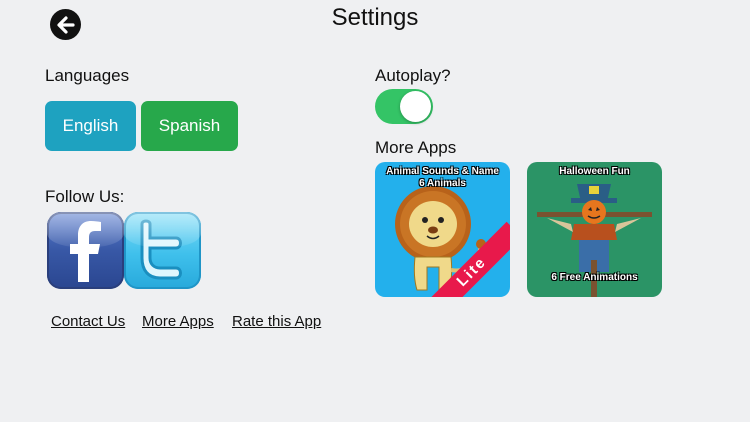 The width and height of the screenshot is (750, 422). What do you see at coordinates (594, 229) in the screenshot?
I see `app-tile-halloween-fun: Halloween Fun 6 Free Animations` at bounding box center [594, 229].